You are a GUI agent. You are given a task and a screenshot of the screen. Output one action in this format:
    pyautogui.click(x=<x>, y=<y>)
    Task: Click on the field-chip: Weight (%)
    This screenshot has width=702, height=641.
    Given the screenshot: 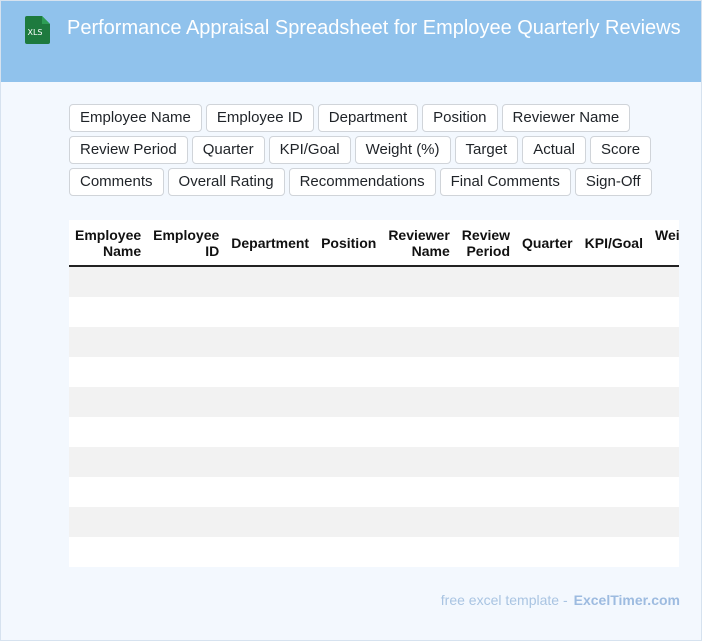 What is the action you would take?
    pyautogui.click(x=402, y=150)
    